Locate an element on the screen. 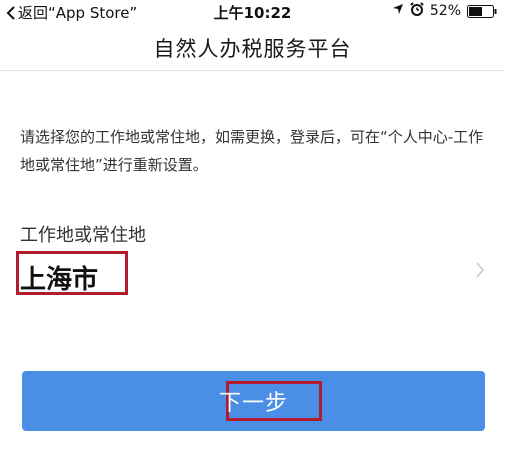 The width and height of the screenshot is (505, 464). alarm-icon is located at coordinates (417, 11).